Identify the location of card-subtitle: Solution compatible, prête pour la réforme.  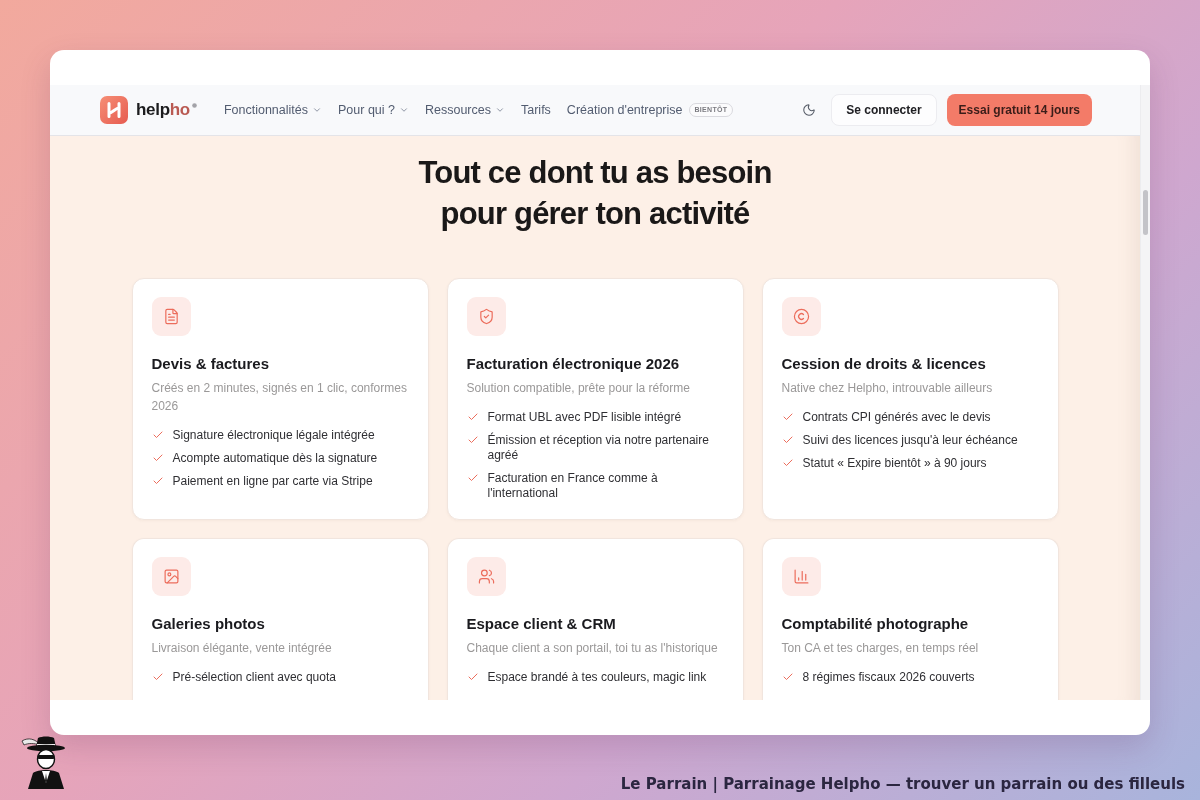
(578, 388).